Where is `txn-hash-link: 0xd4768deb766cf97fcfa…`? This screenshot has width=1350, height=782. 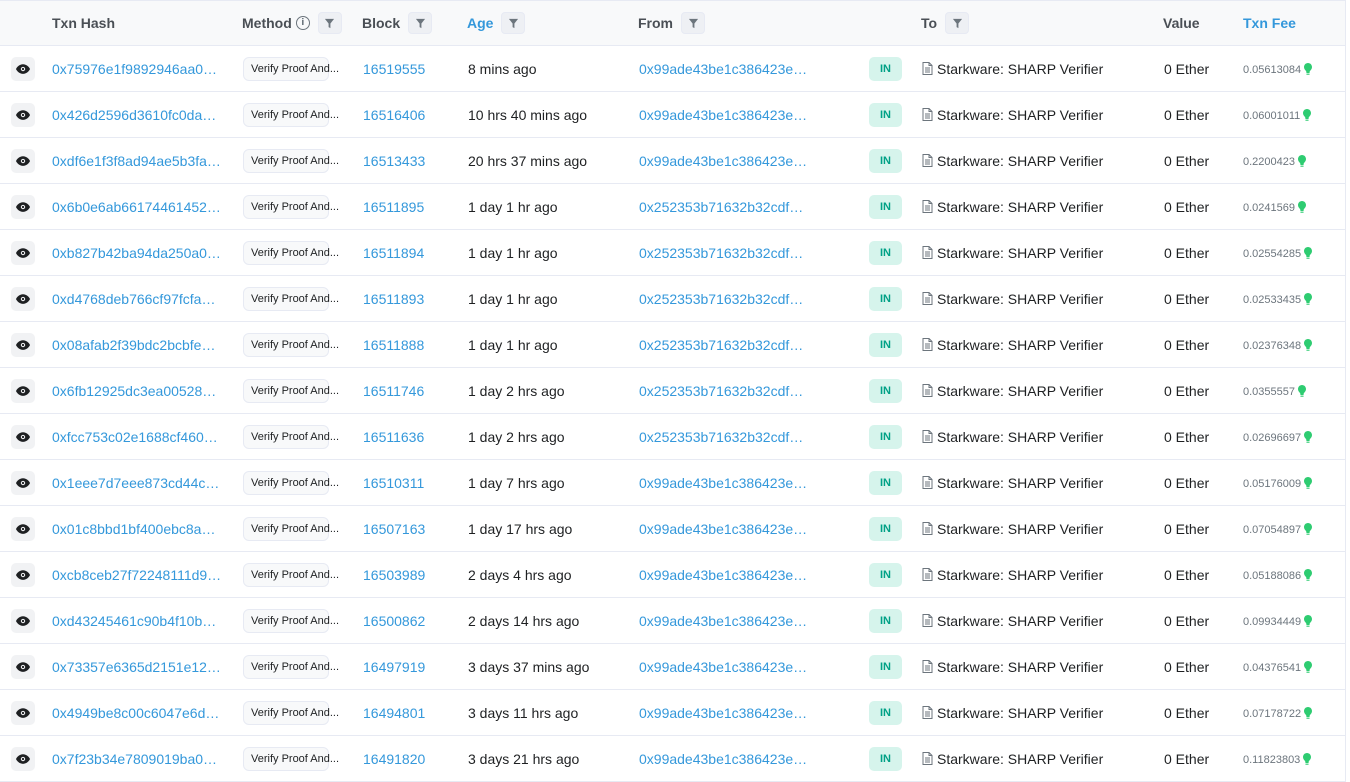 txn-hash-link: 0xd4768deb766cf97fcfa… is located at coordinates (133, 298).